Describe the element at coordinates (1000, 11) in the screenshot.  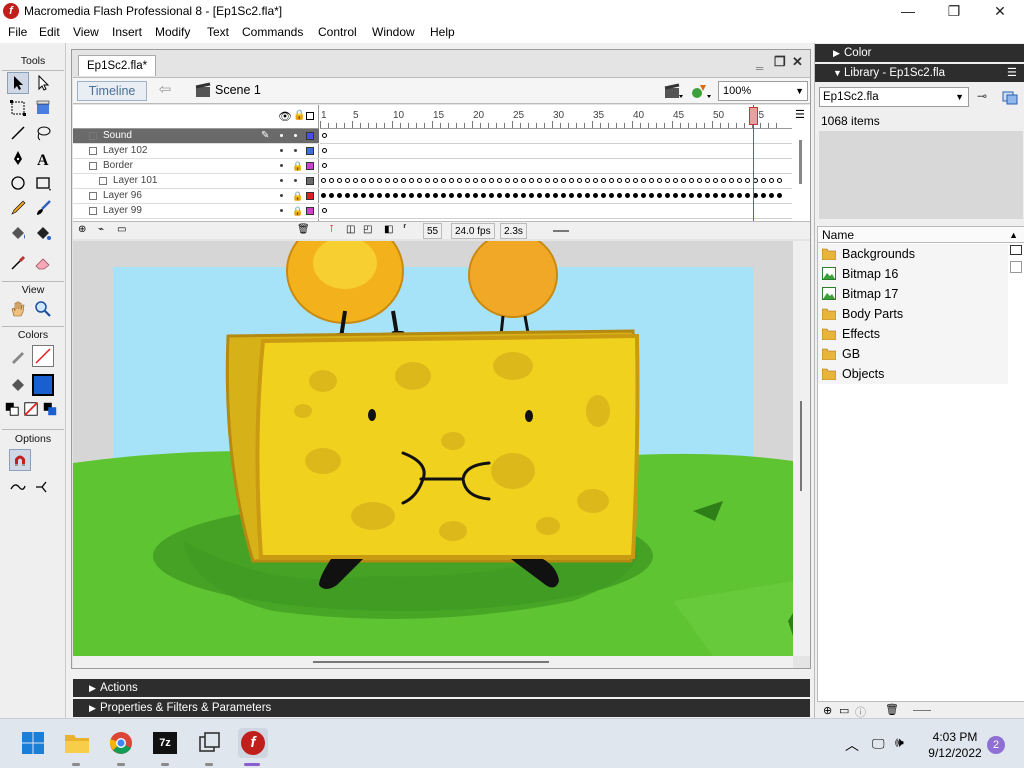
I see `close-button: ✕` at that location.